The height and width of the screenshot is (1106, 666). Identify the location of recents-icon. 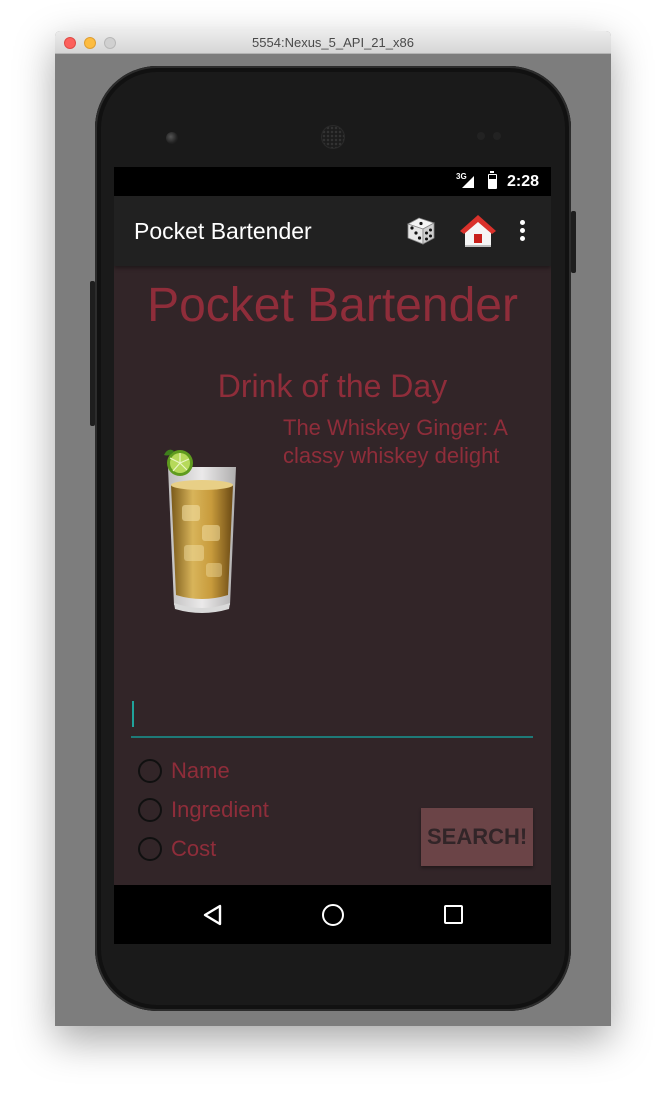
(453, 914).